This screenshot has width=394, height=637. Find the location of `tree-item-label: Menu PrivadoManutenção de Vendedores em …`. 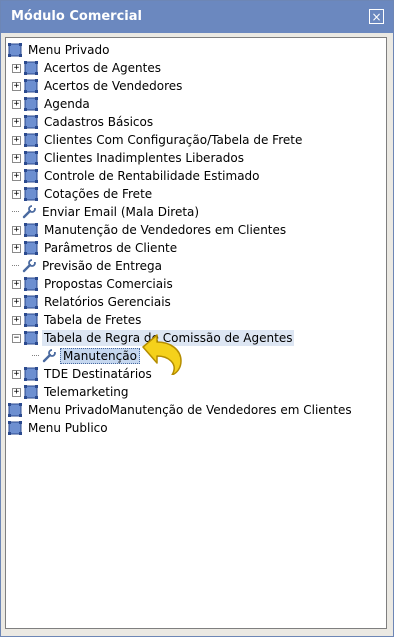

tree-item-label: Menu PrivadoManutenção de Vendedores em … is located at coordinates (190, 410).